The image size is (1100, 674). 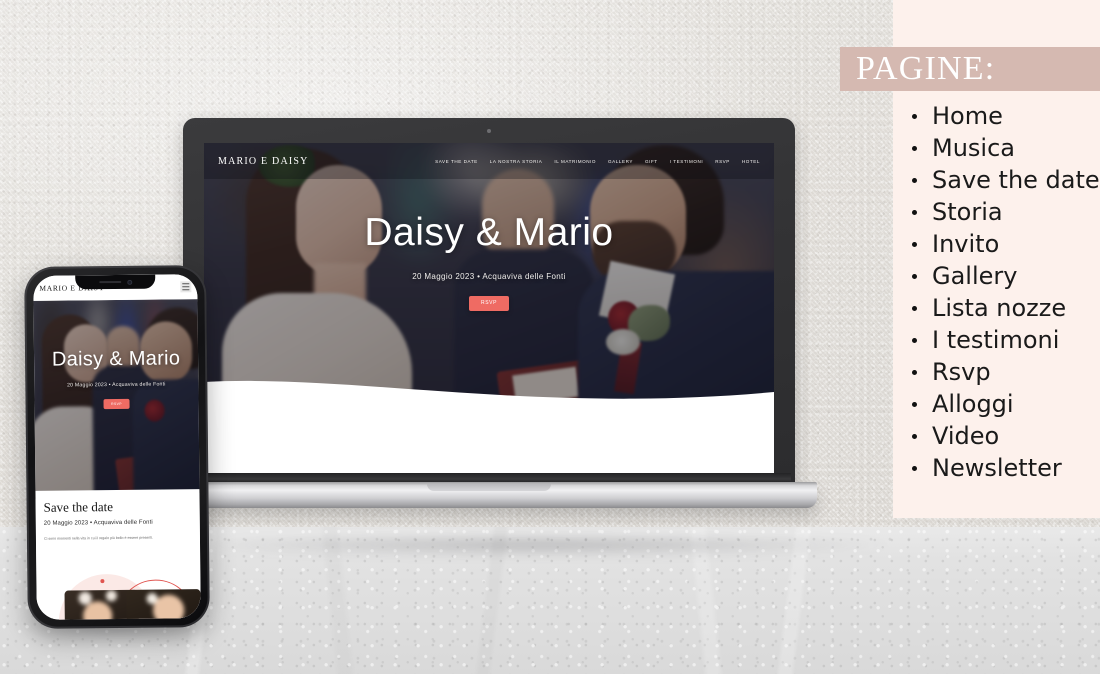 I want to click on phone-hero-subtitle: 20 Maggio 2023 • Acquaviva delle Fonti, so click(x=116, y=385).